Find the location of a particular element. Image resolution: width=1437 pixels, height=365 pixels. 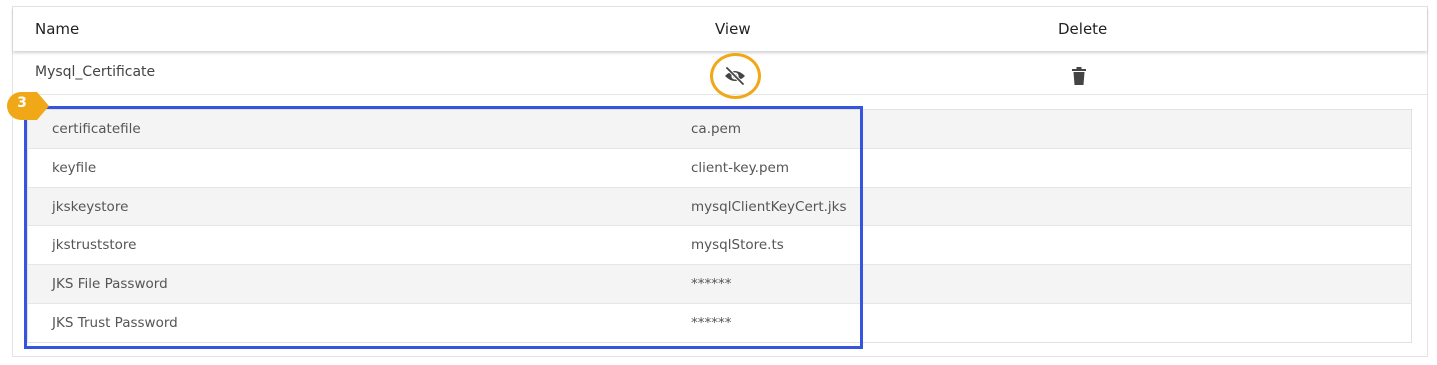

trash-icon is located at coordinates (1079, 76).